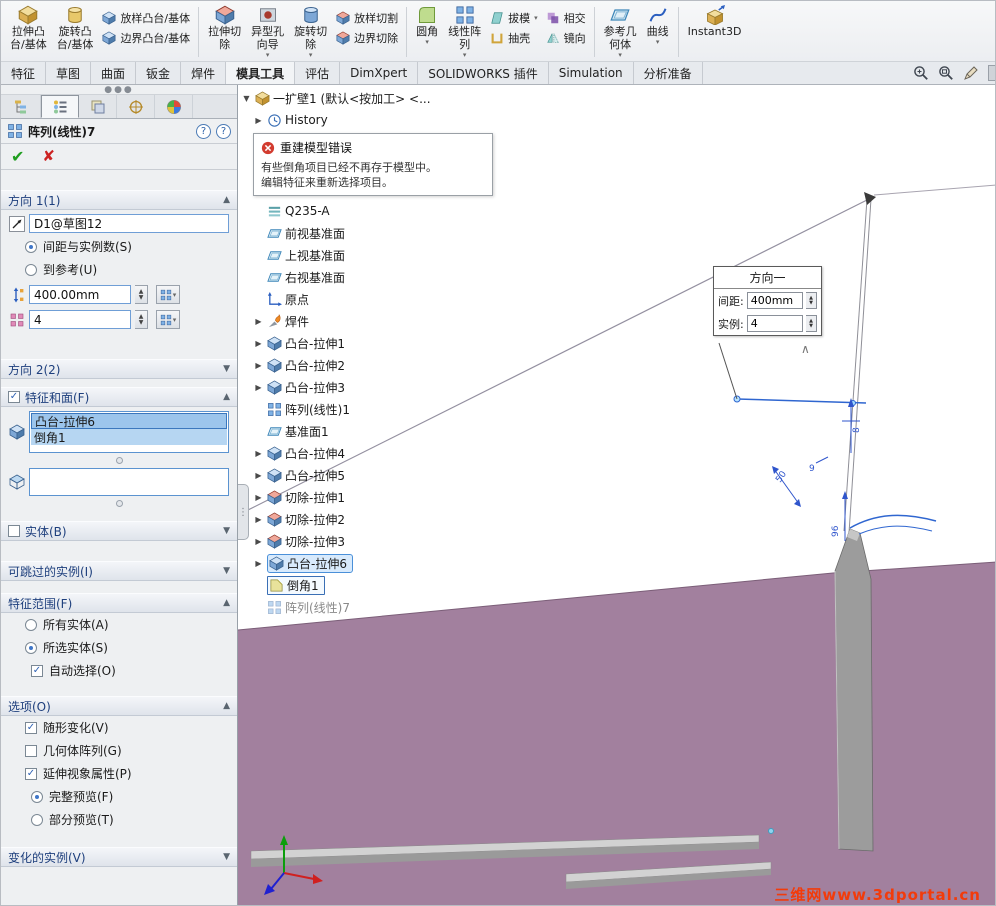 The height and width of the screenshot is (906, 996). I want to click on tree-item-boss-extrude6: ▶ 凸台-拉伸6, so click(401, 563).